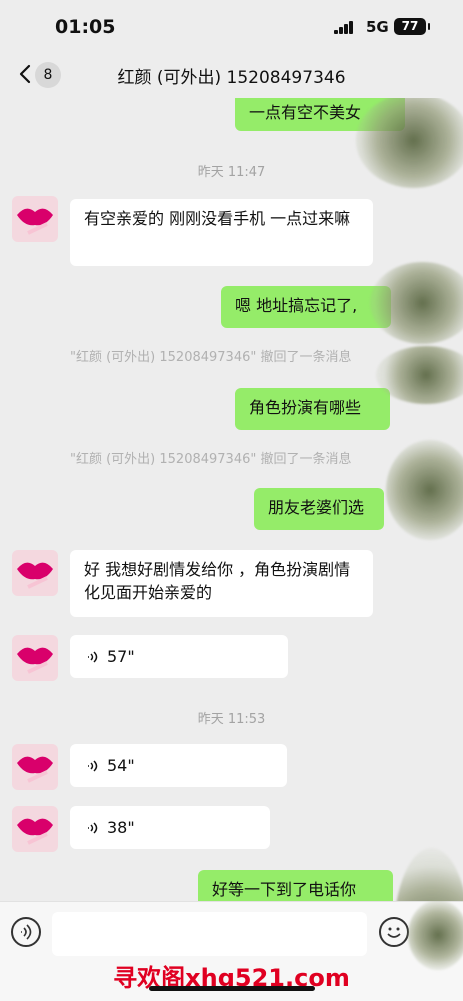 The image size is (463, 1001). I want to click on chat-header: 8 红颜 (可外出) 15208497346, so click(231, 76).